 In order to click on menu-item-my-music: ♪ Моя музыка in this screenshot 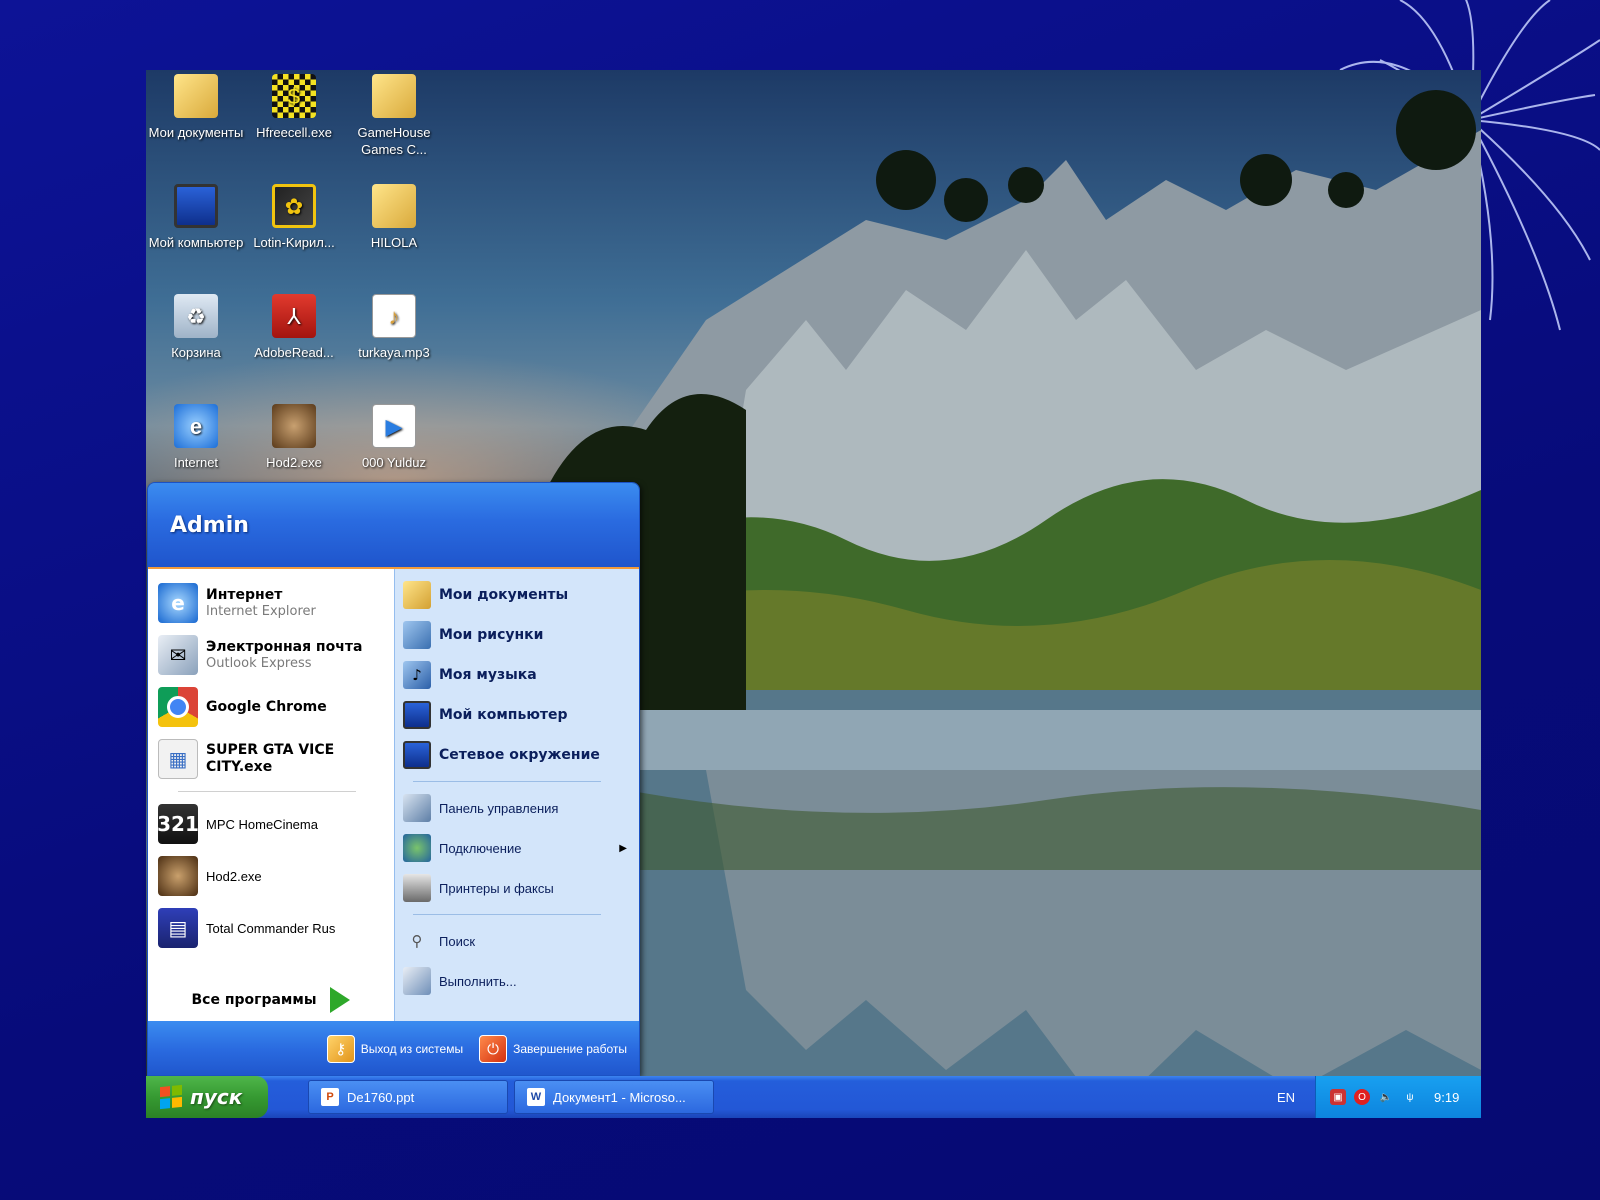, I will do `click(517, 675)`.